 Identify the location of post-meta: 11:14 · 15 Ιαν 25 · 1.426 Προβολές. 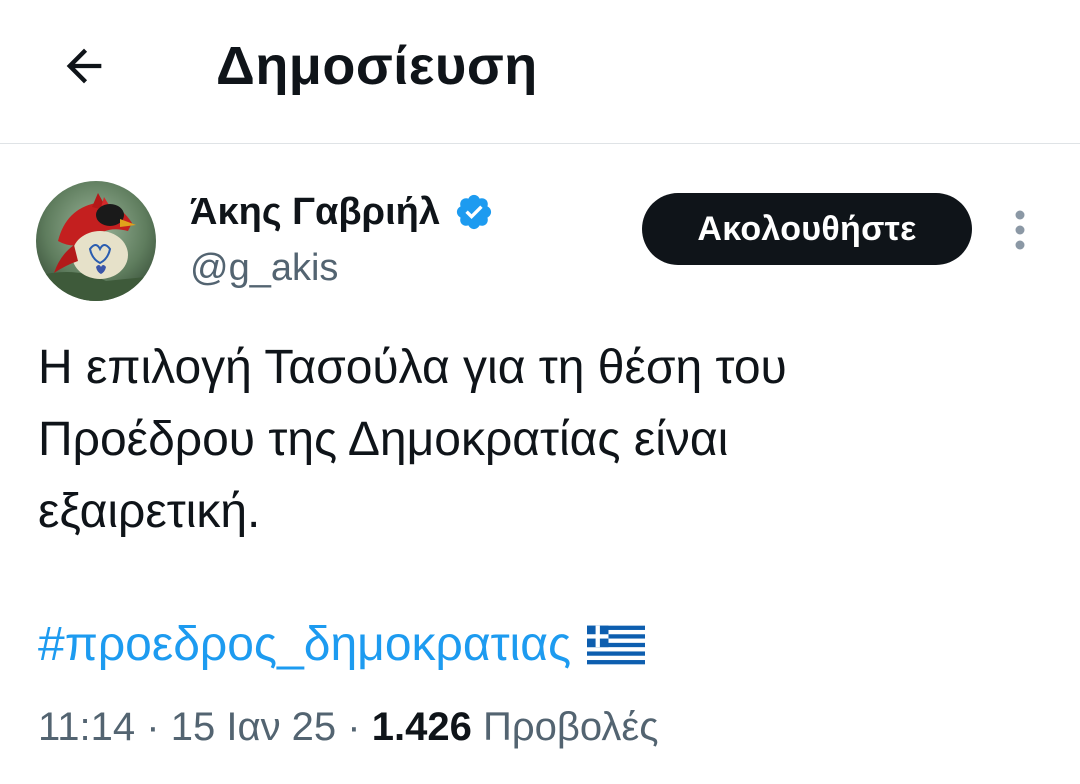
(348, 727).